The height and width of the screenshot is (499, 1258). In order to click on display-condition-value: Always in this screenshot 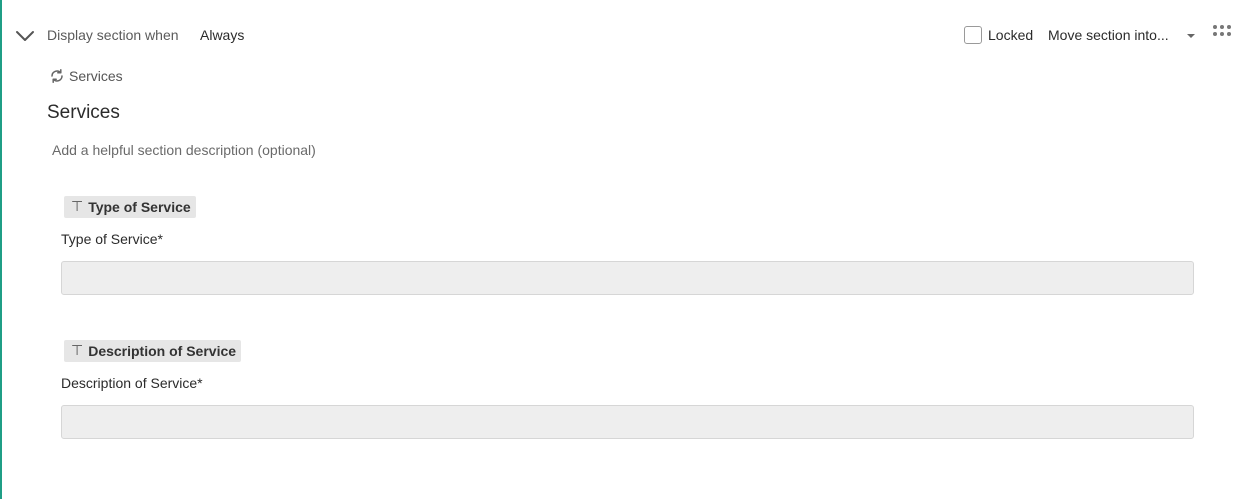, I will do `click(222, 35)`.